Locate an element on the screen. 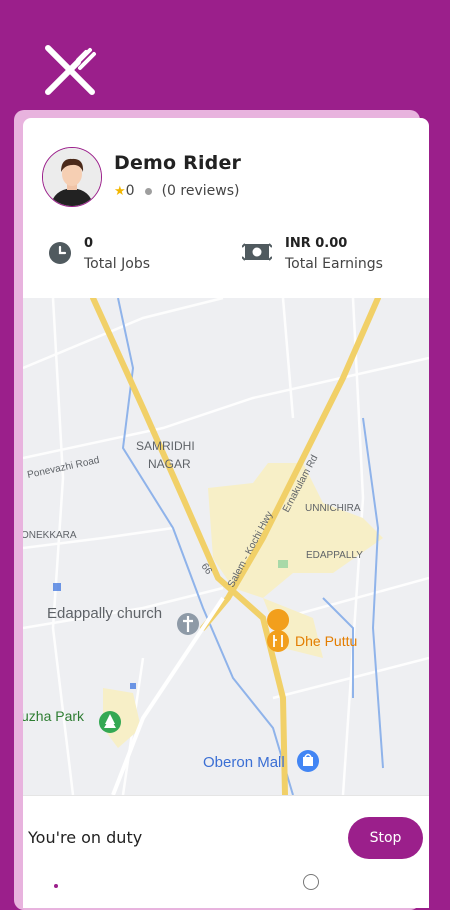  stop-button: Stop is located at coordinates (385, 838).